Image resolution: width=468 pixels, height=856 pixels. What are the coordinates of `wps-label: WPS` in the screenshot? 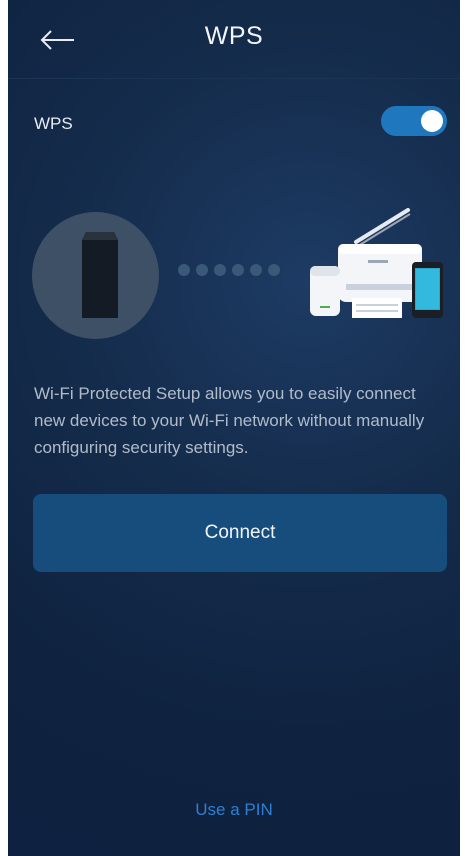 It's located at (53, 123).